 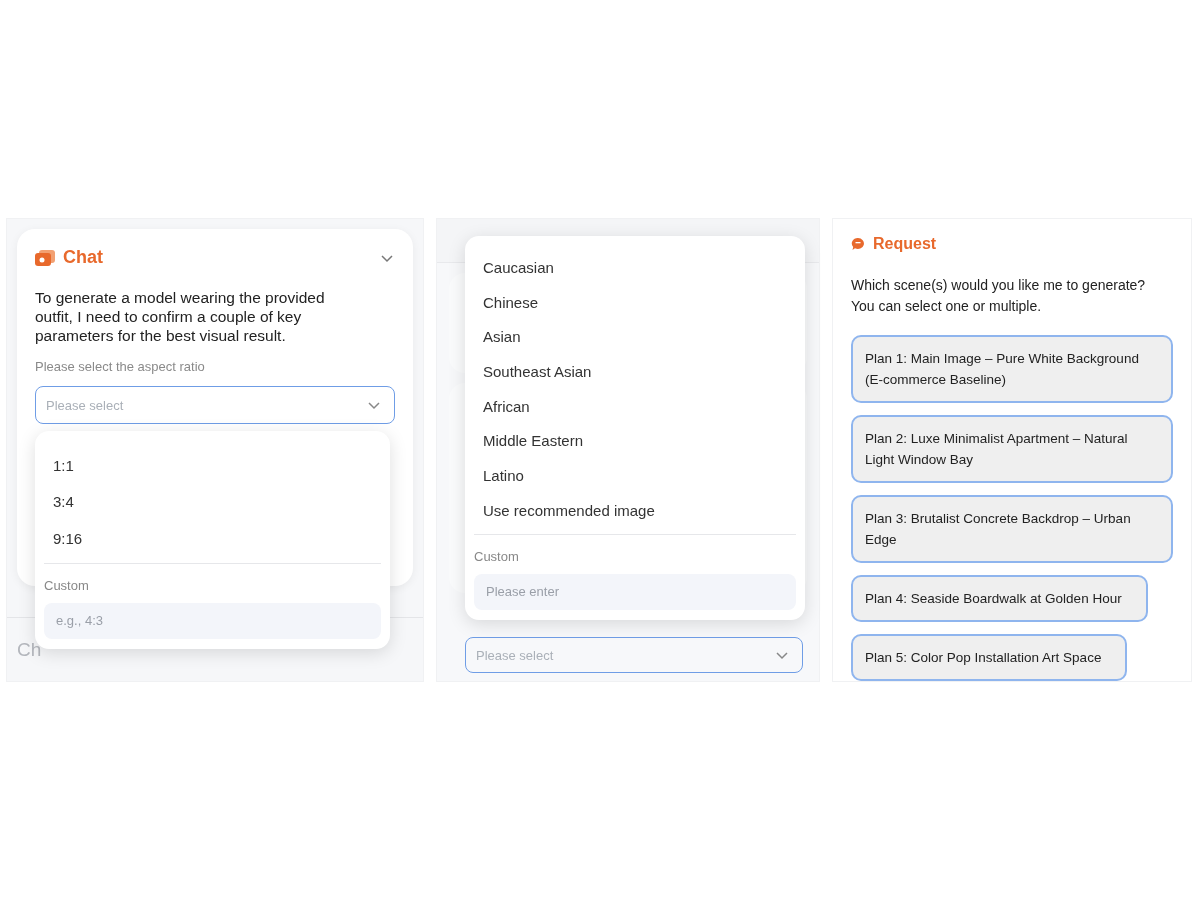 I want to click on dropdown-option: Latino, so click(x=635, y=475).